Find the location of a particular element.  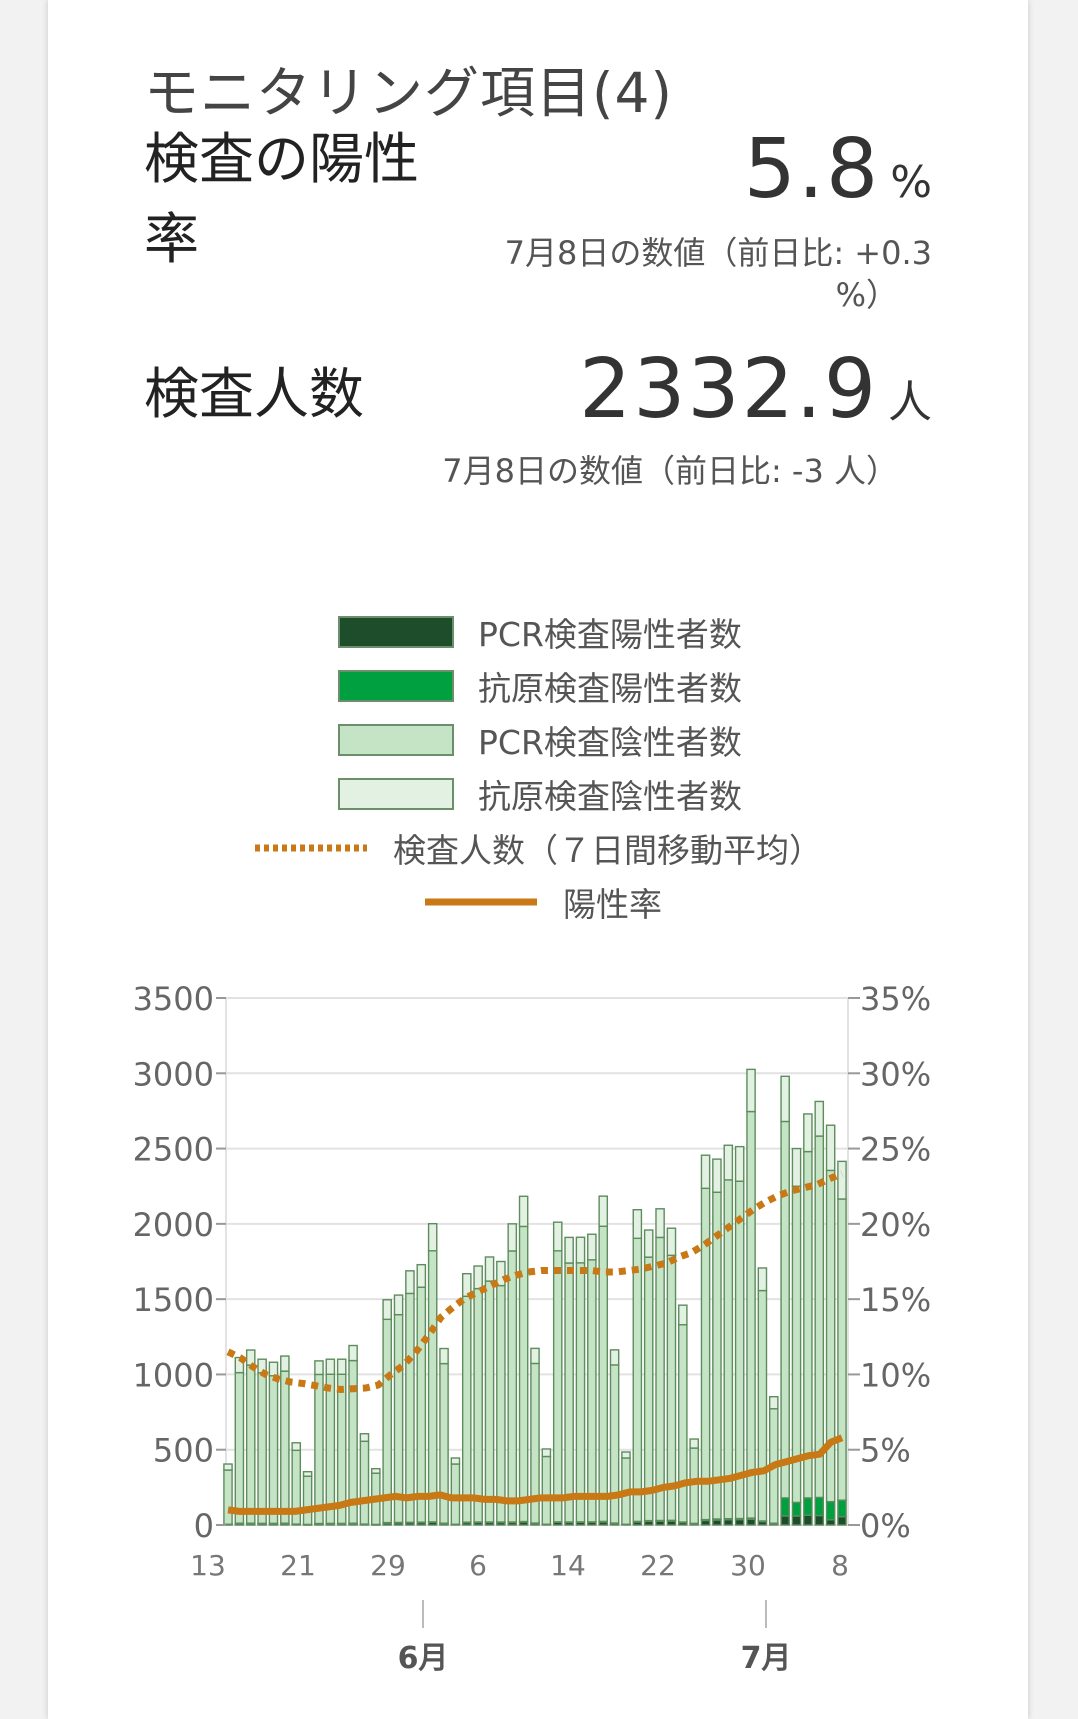

right-tick-label: 30% is located at coordinates (895, 1074).